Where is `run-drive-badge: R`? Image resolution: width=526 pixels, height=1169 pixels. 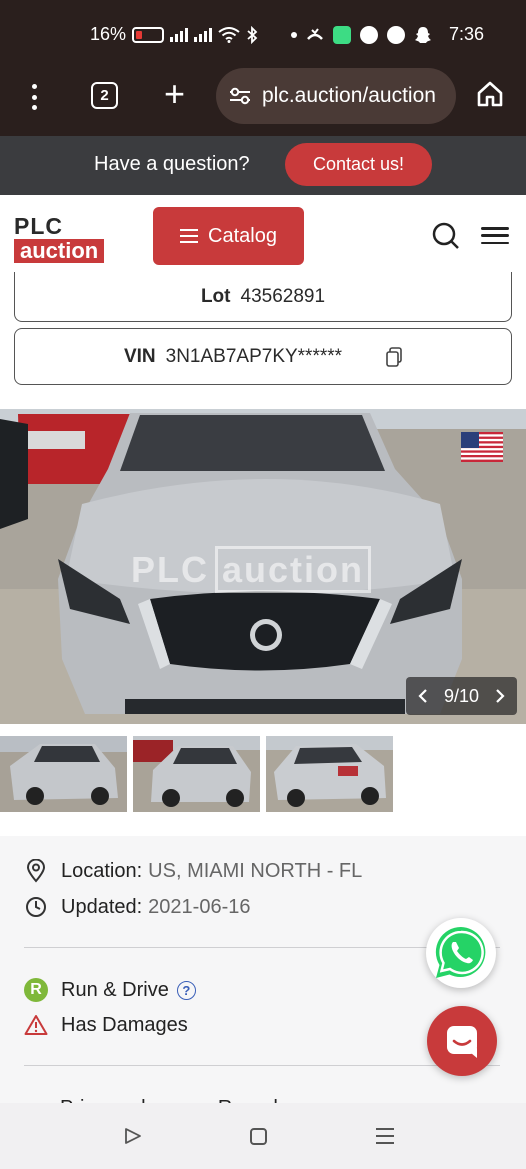 run-drive-badge: R is located at coordinates (36, 990).